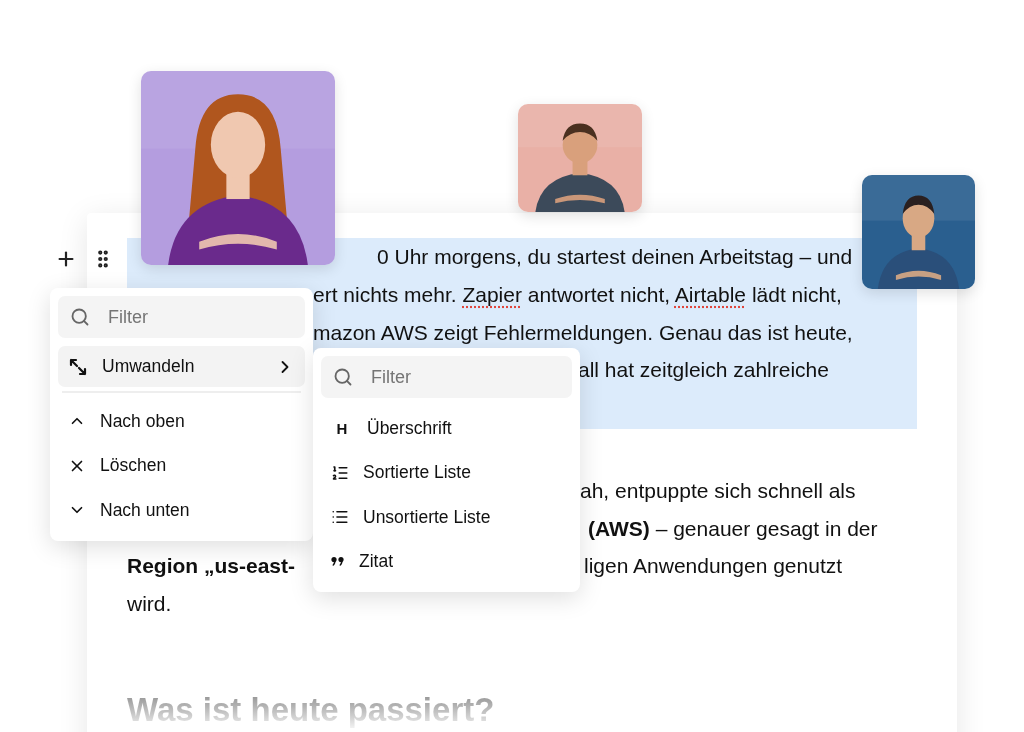  I want to click on text-line: all hat zeitgleich zahlreiche, so click(703, 370).